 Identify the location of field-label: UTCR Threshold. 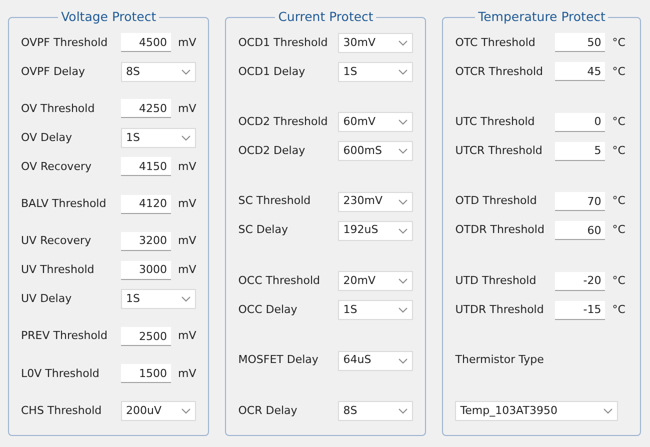
(499, 150).